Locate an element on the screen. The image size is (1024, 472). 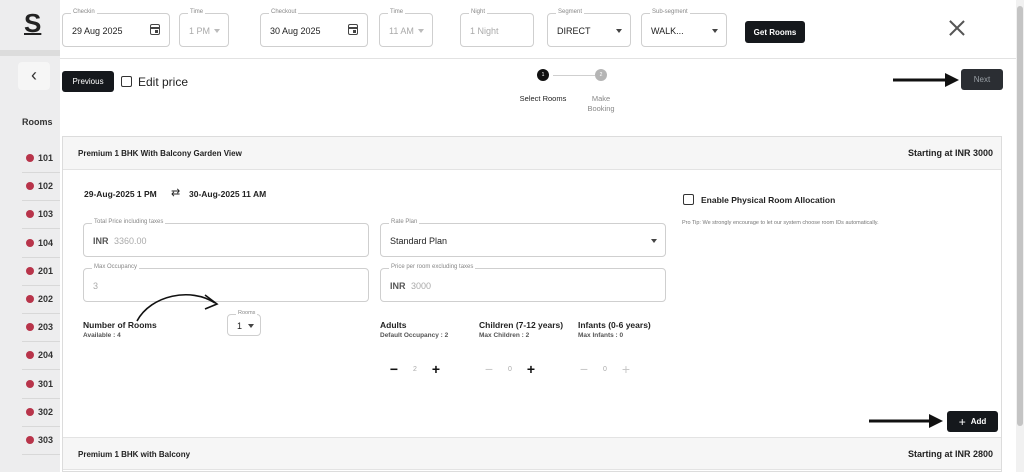
subsegment-label: Sub-segment is located at coordinates (670, 12).